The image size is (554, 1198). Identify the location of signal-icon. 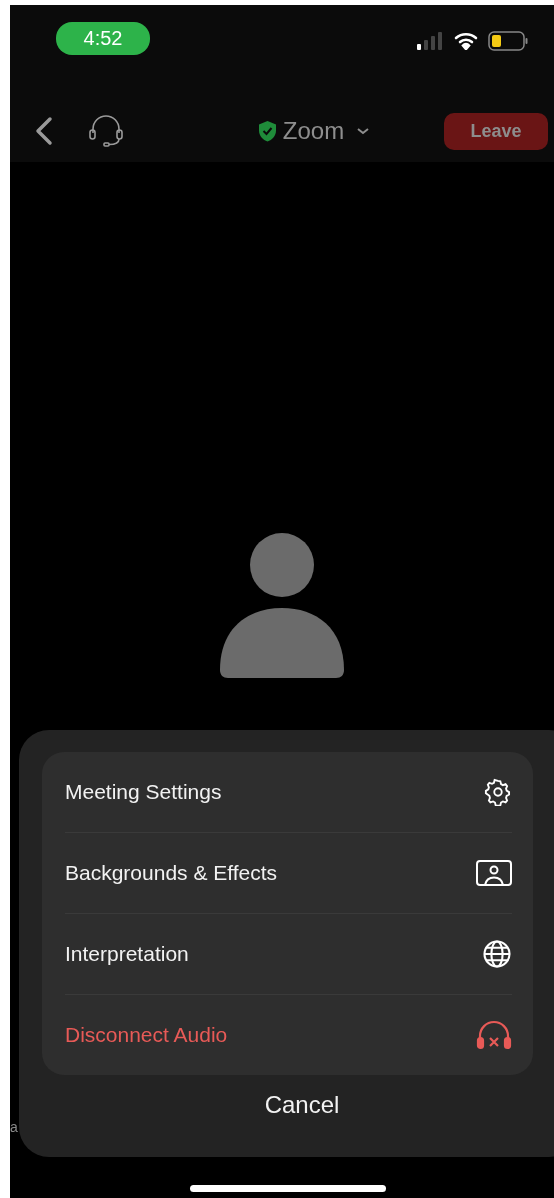
(430, 41).